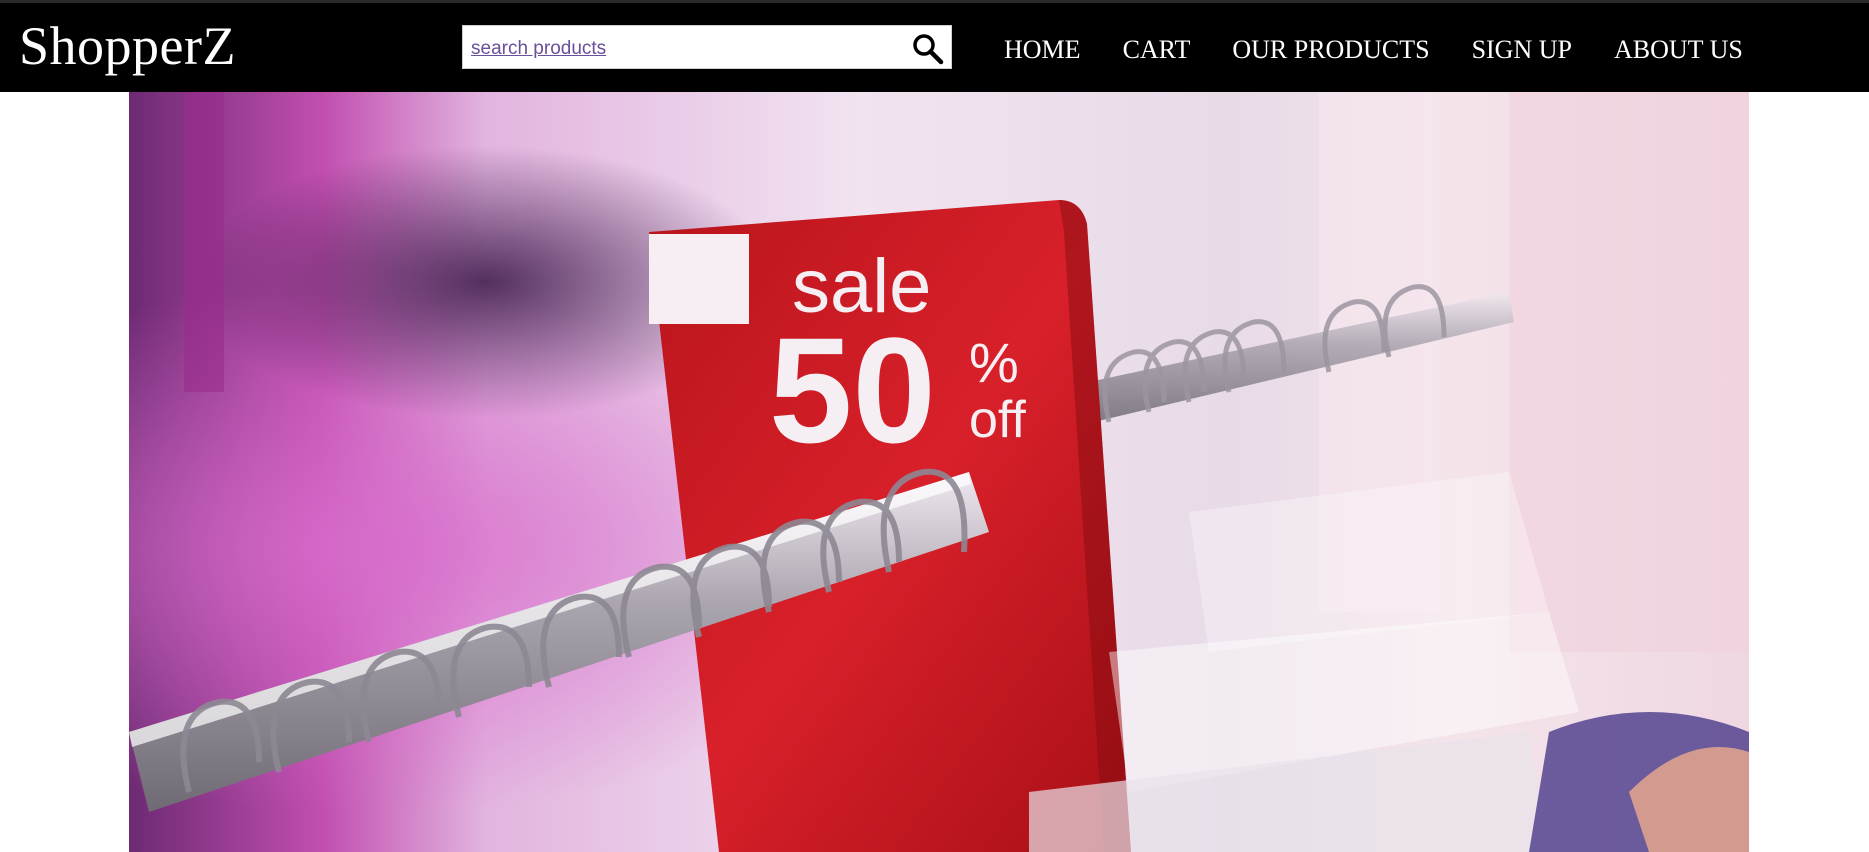 The width and height of the screenshot is (1869, 852). What do you see at coordinates (127, 46) in the screenshot?
I see `site-logo: ShopperZ` at bounding box center [127, 46].